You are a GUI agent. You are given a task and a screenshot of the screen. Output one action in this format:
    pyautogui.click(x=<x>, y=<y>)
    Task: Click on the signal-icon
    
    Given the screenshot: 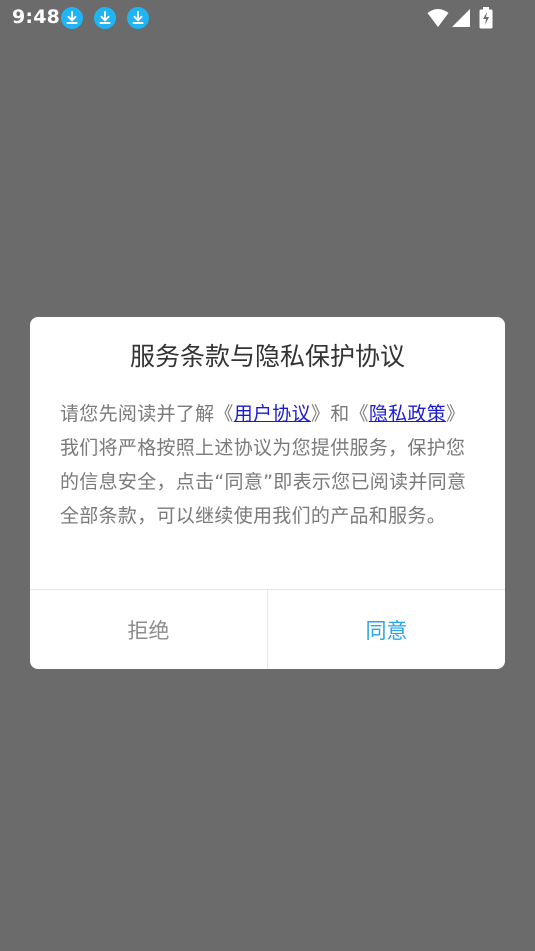 What is the action you would take?
    pyautogui.click(x=461, y=18)
    